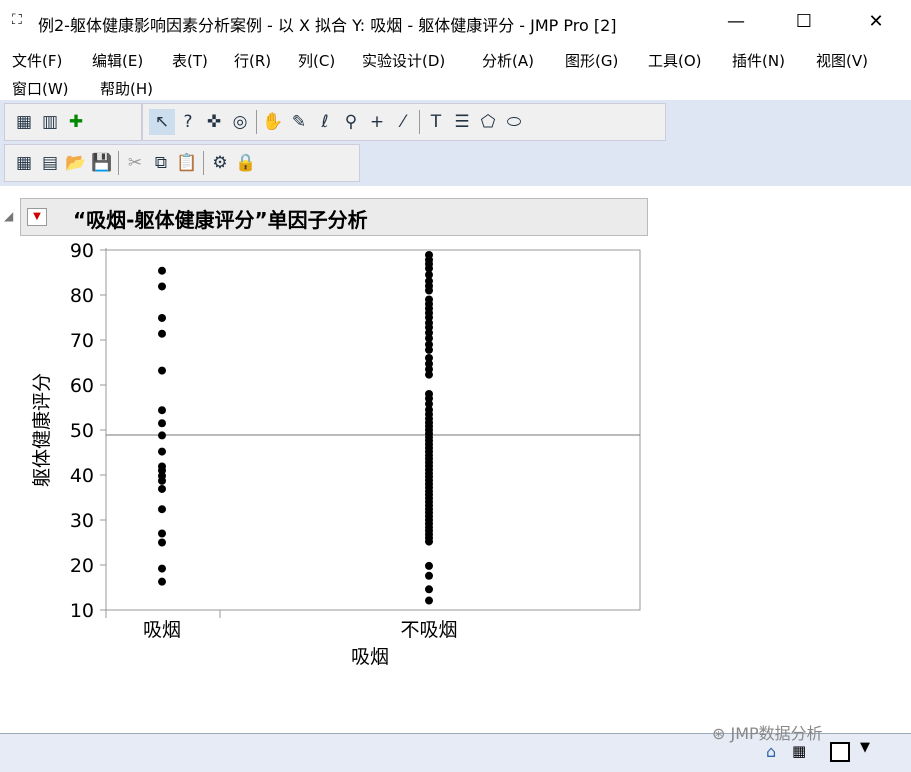 Image resolution: width=911 pixels, height=772 pixels. What do you see at coordinates (462, 122) in the screenshot?
I see `lines-icon: ☰` at bounding box center [462, 122].